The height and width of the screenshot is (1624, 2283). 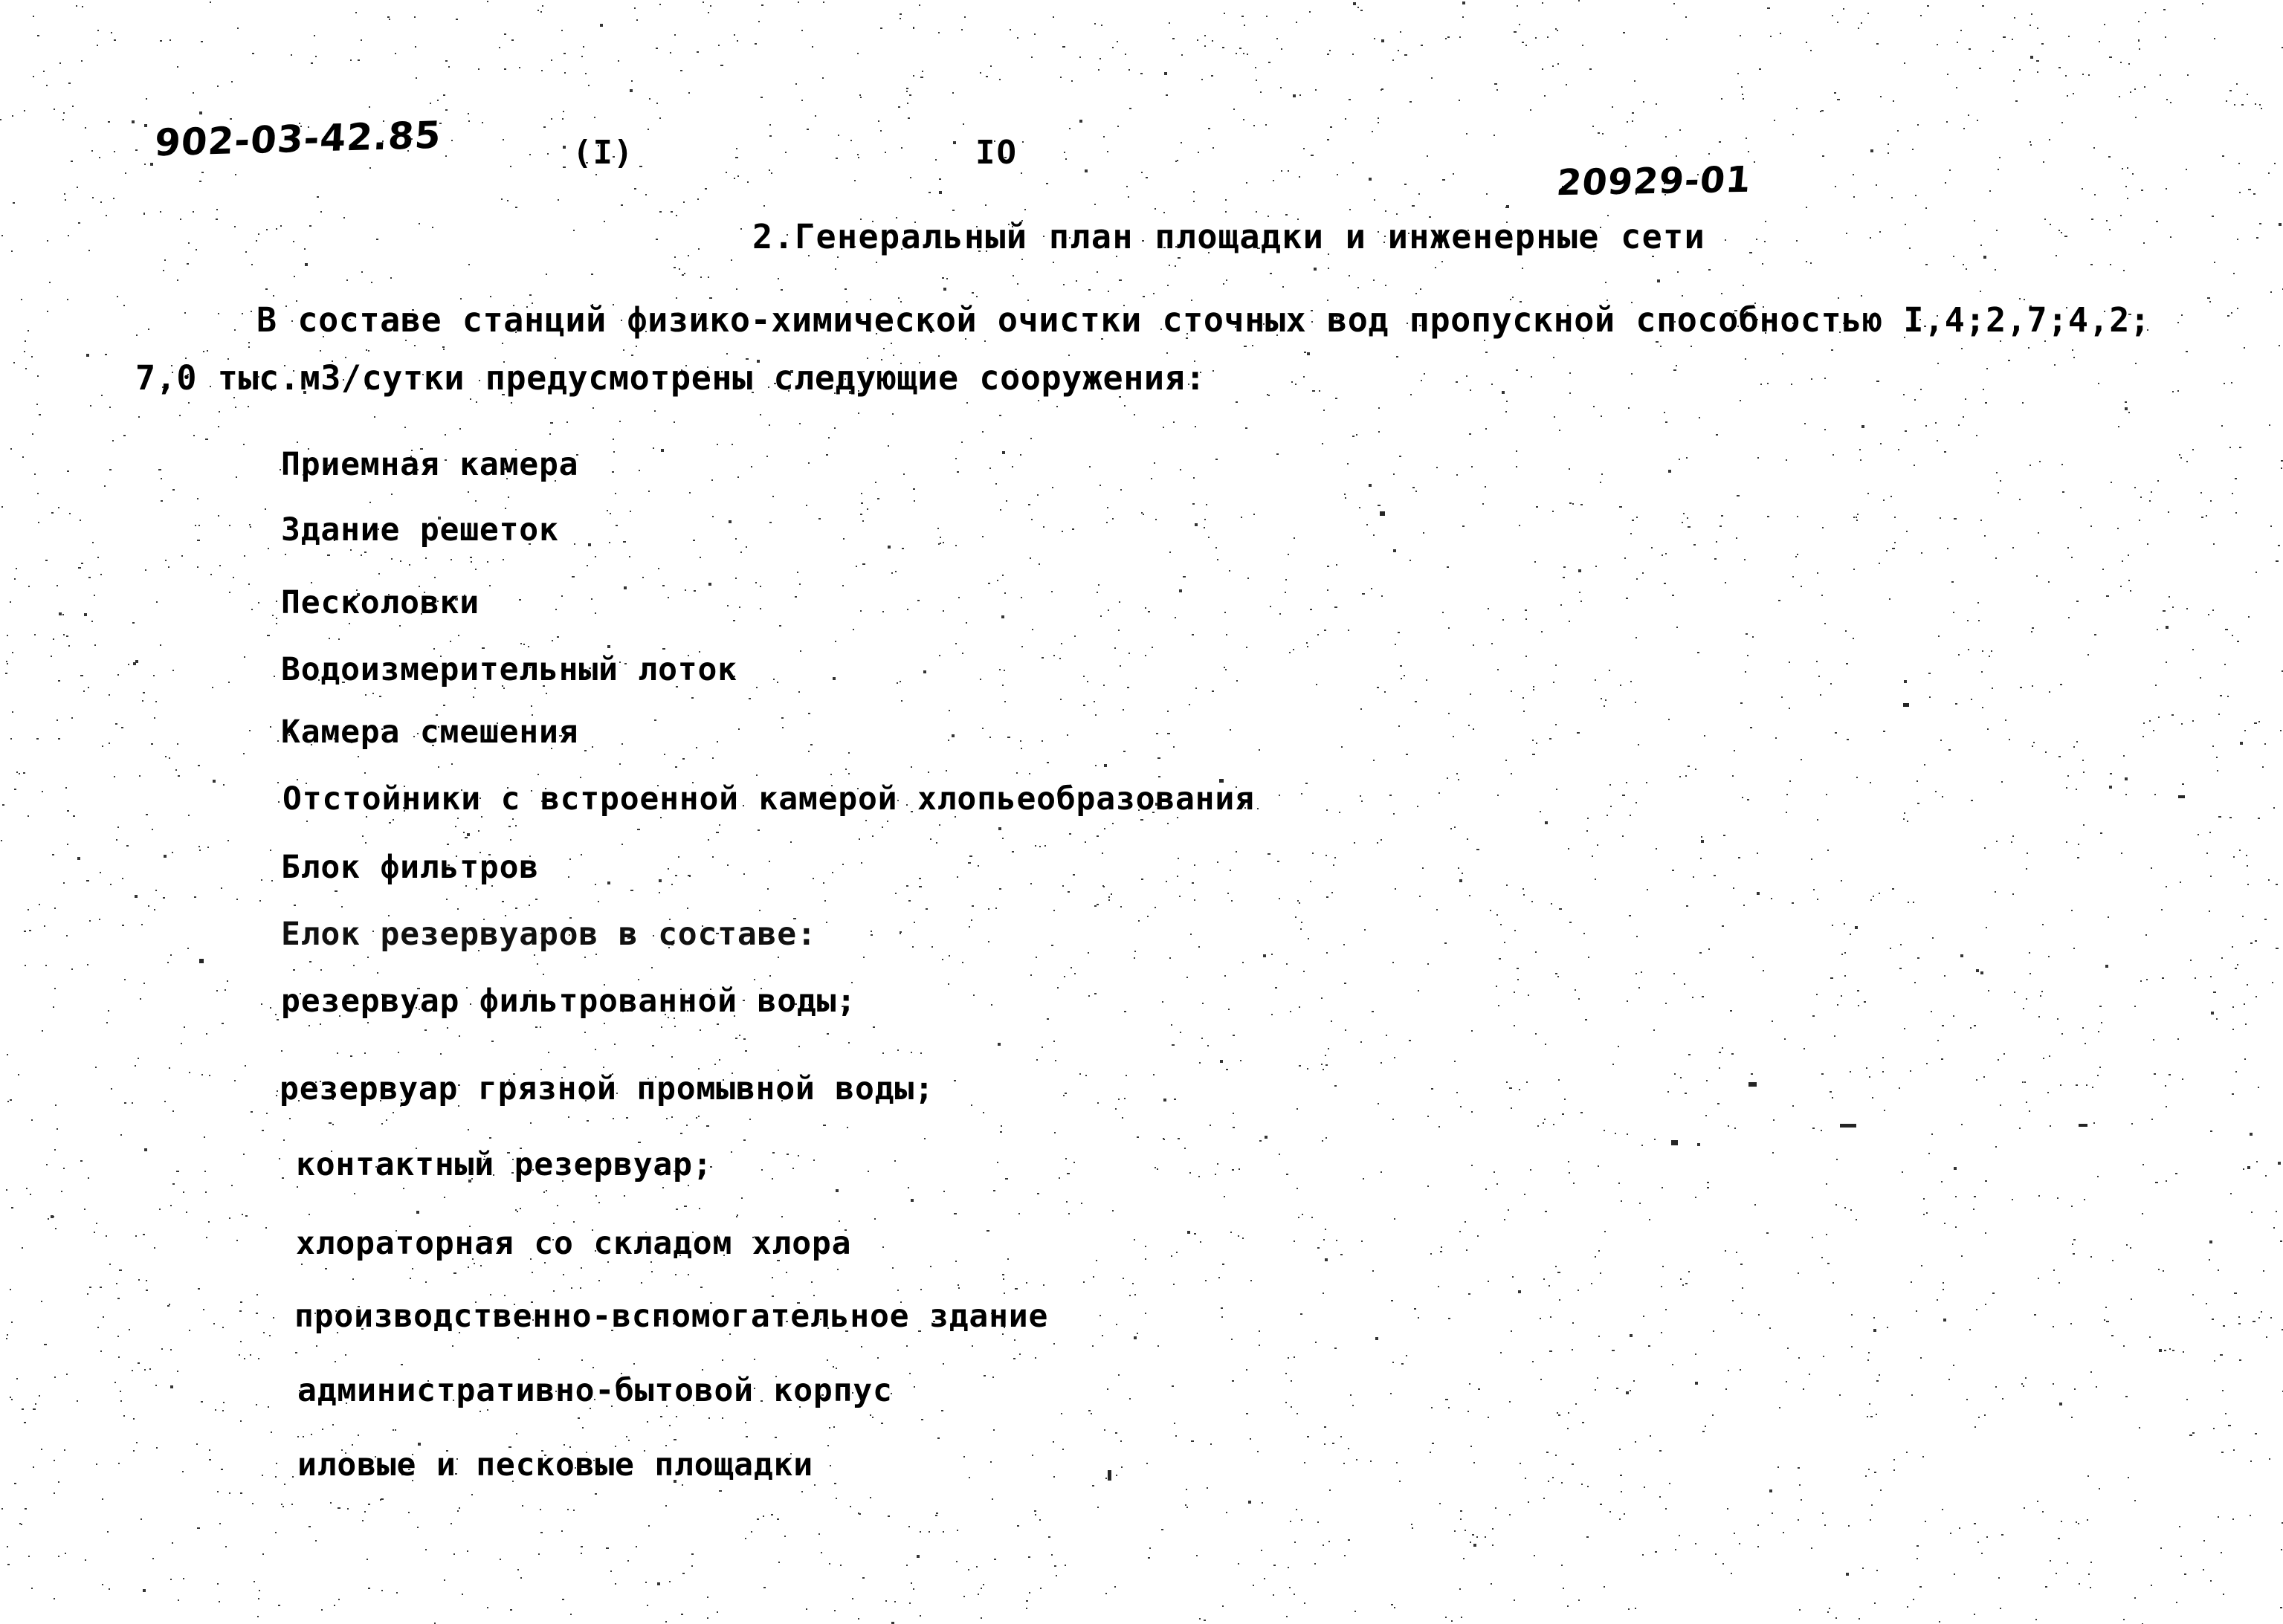 I want to click on facility-list-item: Водоизмерительный лоток, so click(x=509, y=669).